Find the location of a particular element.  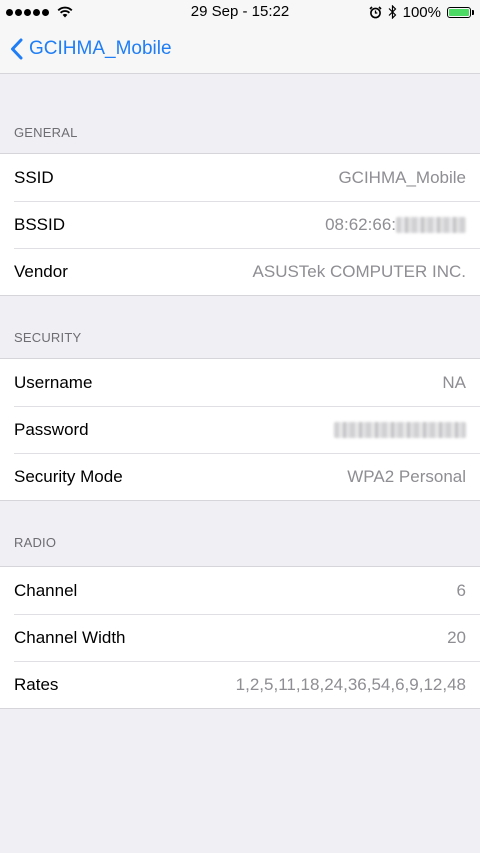

row-value: 08:62:66: is located at coordinates (360, 224).